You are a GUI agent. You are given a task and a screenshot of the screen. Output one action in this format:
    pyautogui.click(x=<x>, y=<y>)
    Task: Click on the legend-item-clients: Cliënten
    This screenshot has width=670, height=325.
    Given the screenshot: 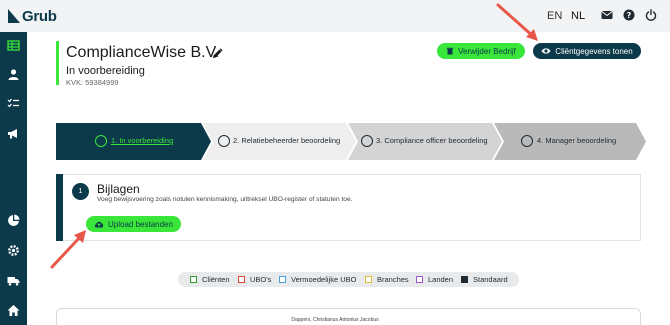 What is the action you would take?
    pyautogui.click(x=210, y=279)
    